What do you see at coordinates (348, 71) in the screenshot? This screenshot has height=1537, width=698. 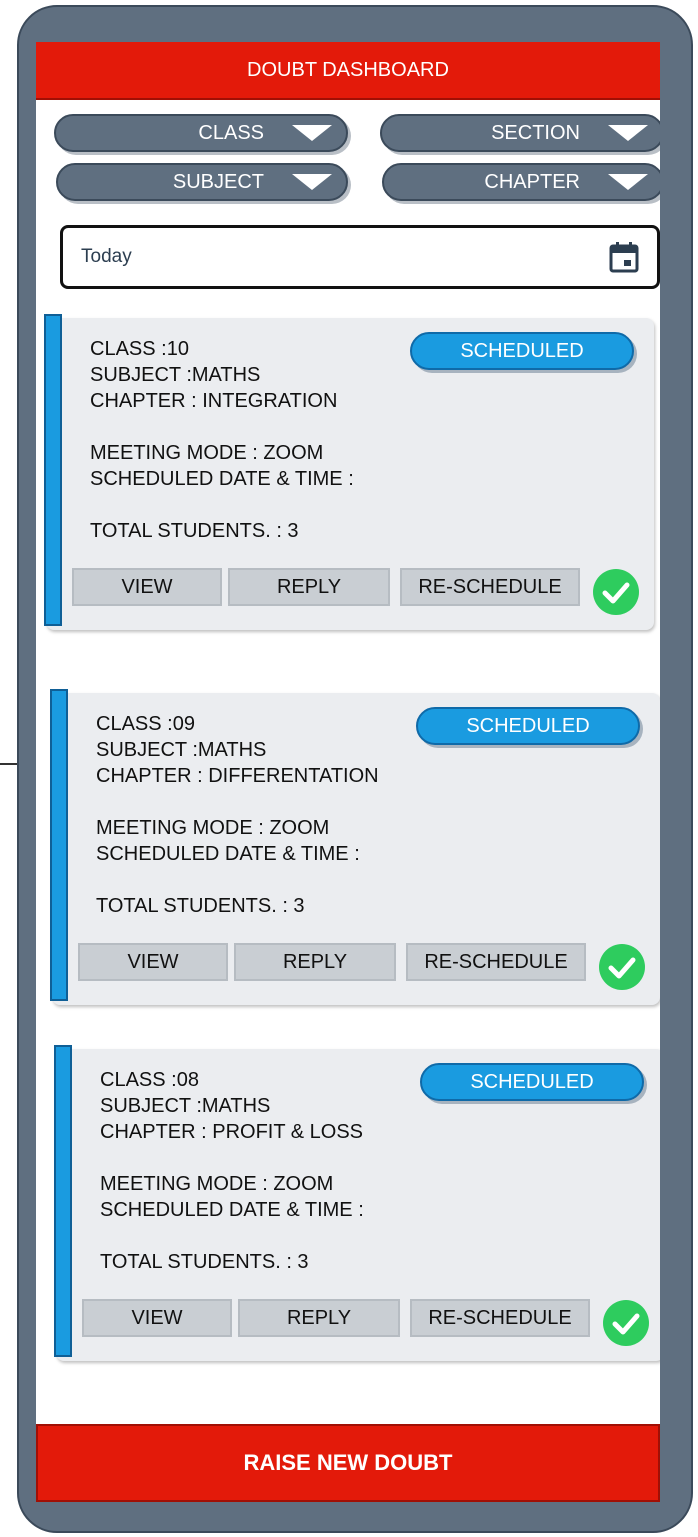 I see `page-title: DOUBT DASHBOARD` at bounding box center [348, 71].